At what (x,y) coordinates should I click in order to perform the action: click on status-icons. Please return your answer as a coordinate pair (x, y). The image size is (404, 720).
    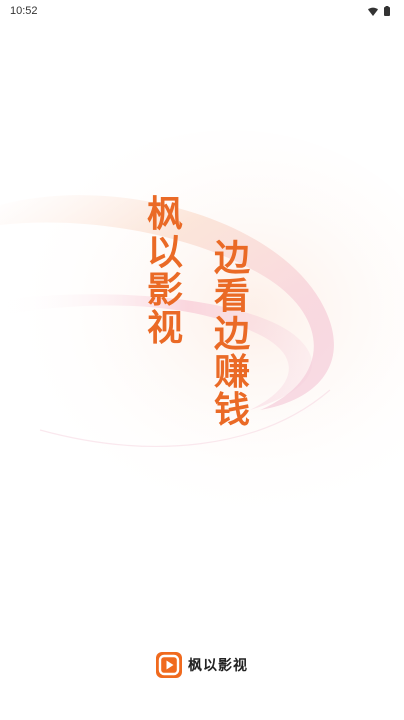
    Looking at the image, I should click on (379, 11).